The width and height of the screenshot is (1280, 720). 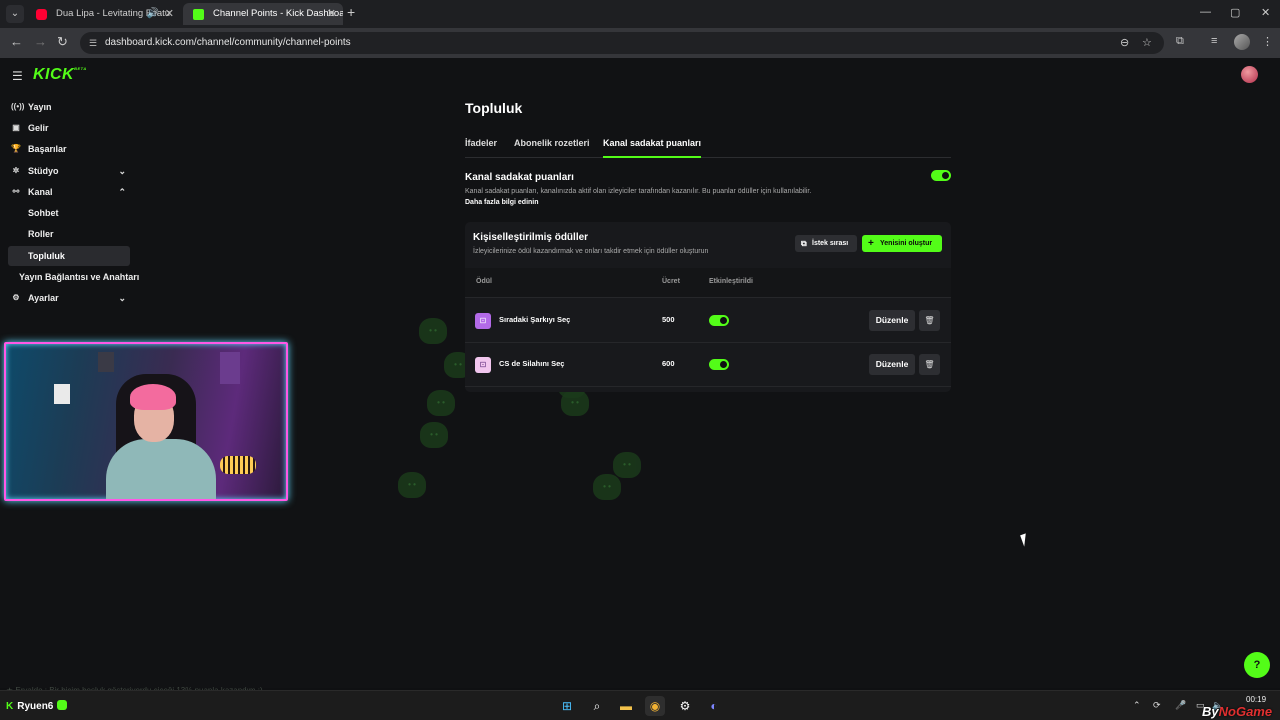 What do you see at coordinates (15, 14) in the screenshot?
I see `tab-search-button: ⌄` at bounding box center [15, 14].